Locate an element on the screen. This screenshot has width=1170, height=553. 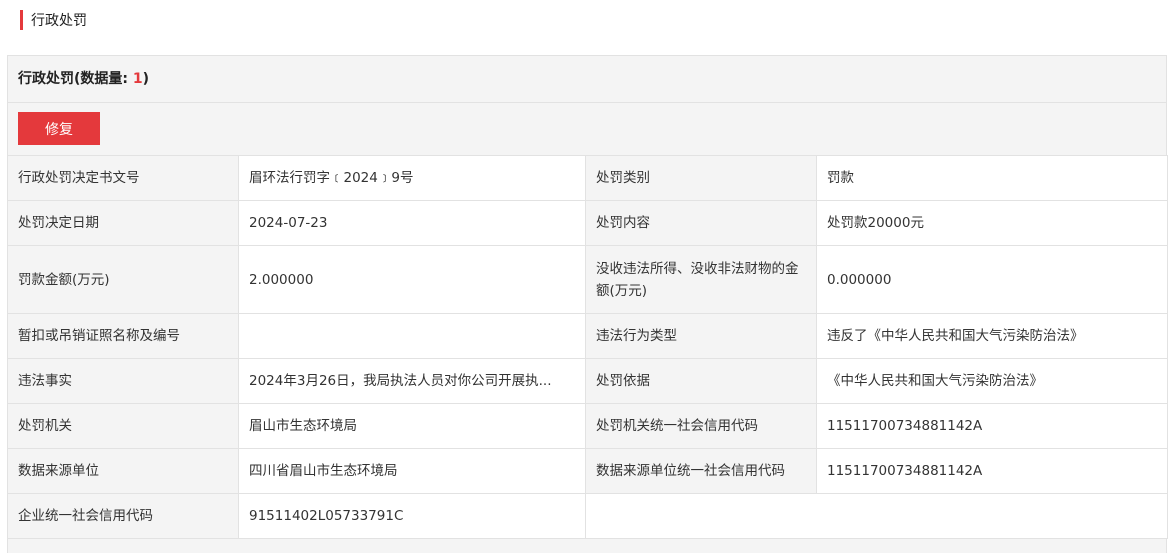
field-label: 处罚机关统一社会信用代码 is located at coordinates (701, 426).